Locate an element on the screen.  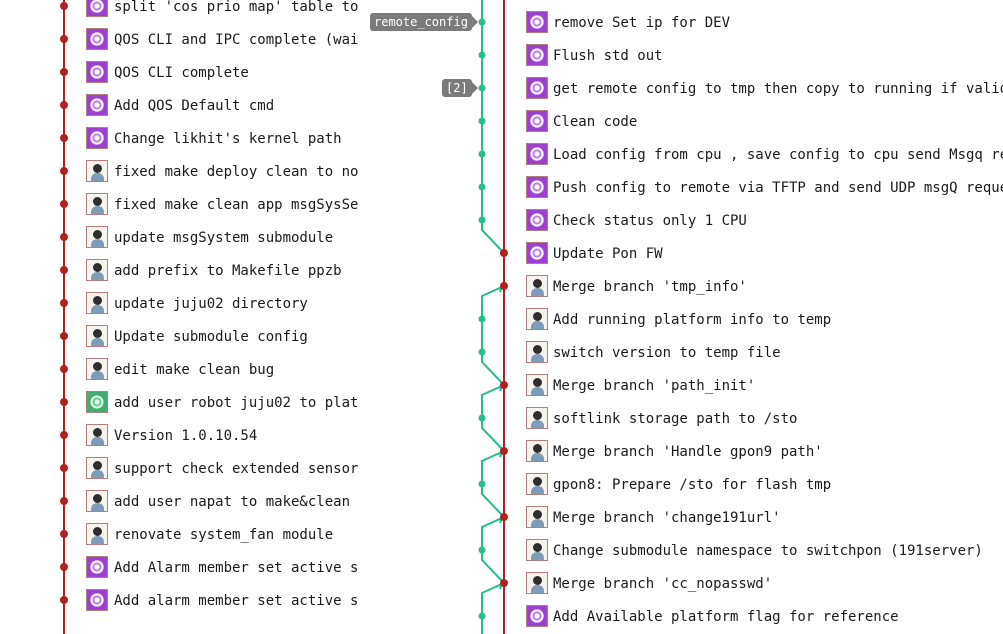
commit-row: Check status only 1 CPU is located at coordinates (682, 221).